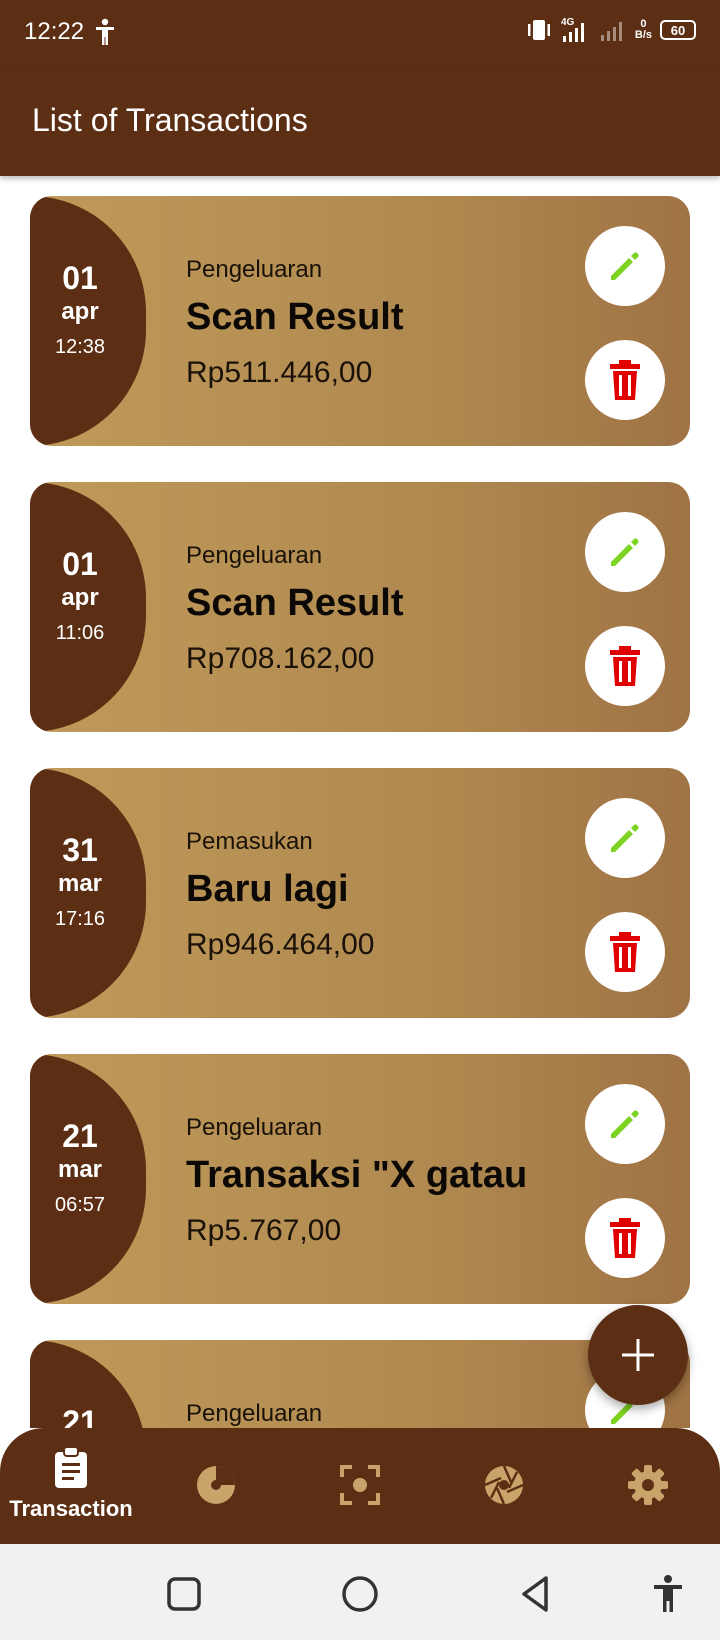 The height and width of the screenshot is (1640, 720). What do you see at coordinates (170, 120) in the screenshot?
I see `page-title: List of Transactions` at bounding box center [170, 120].